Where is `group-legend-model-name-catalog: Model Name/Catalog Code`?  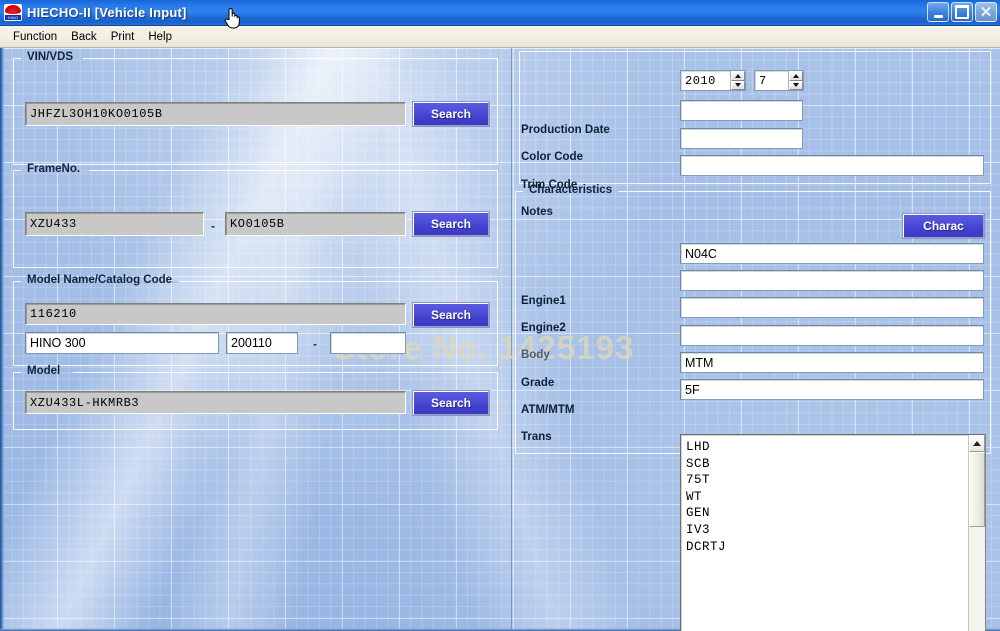 group-legend-model-name-catalog: Model Name/Catalog Code is located at coordinates (100, 280).